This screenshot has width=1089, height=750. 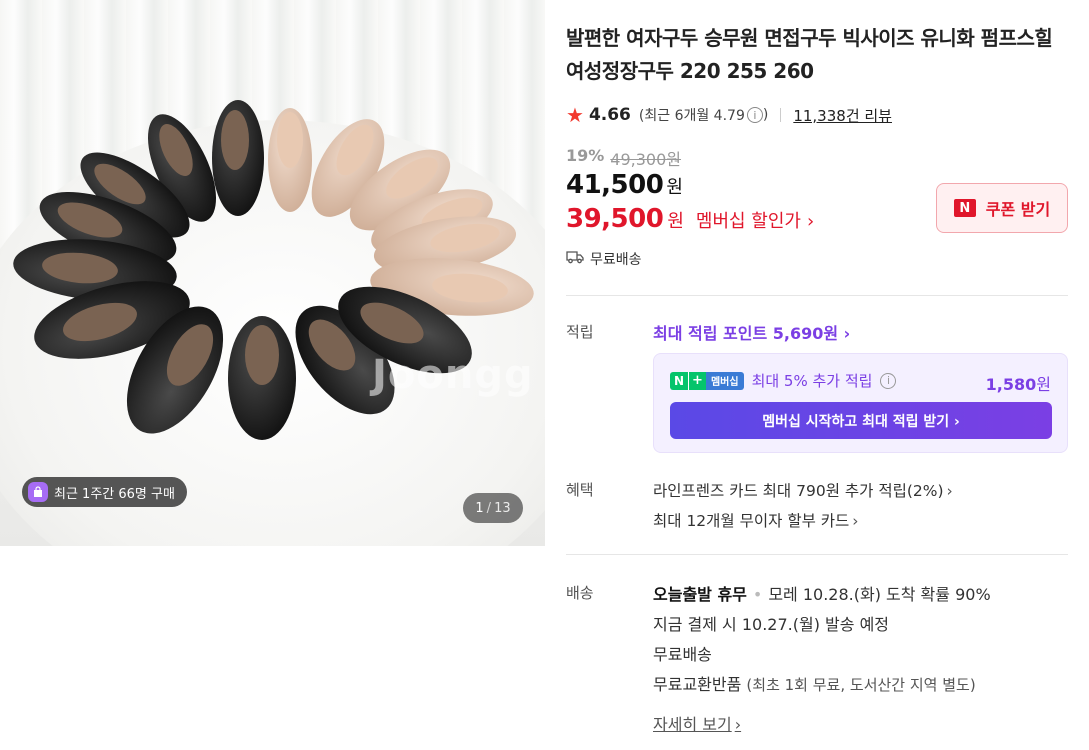 I want to click on membership-price: 39,500 원 멤버십 할인가 ›, so click(x=690, y=219).